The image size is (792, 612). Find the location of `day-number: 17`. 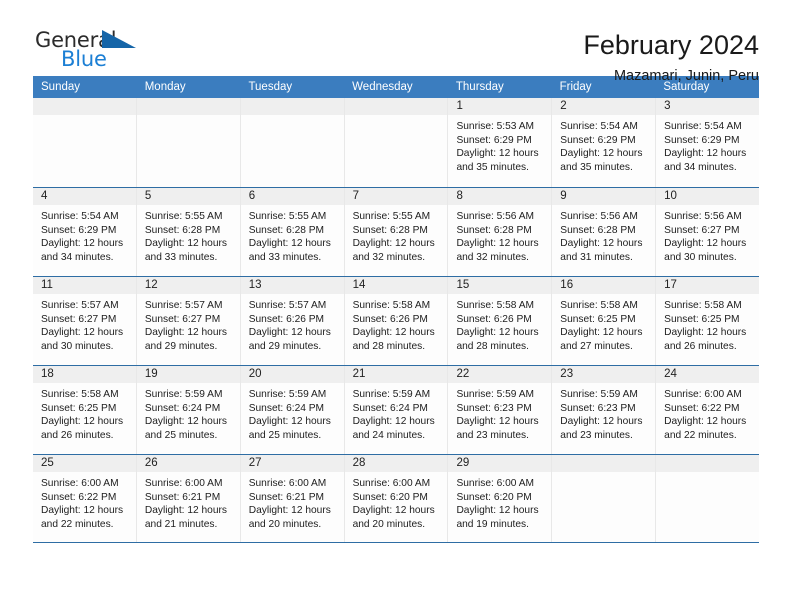

day-number: 17 is located at coordinates (670, 285).